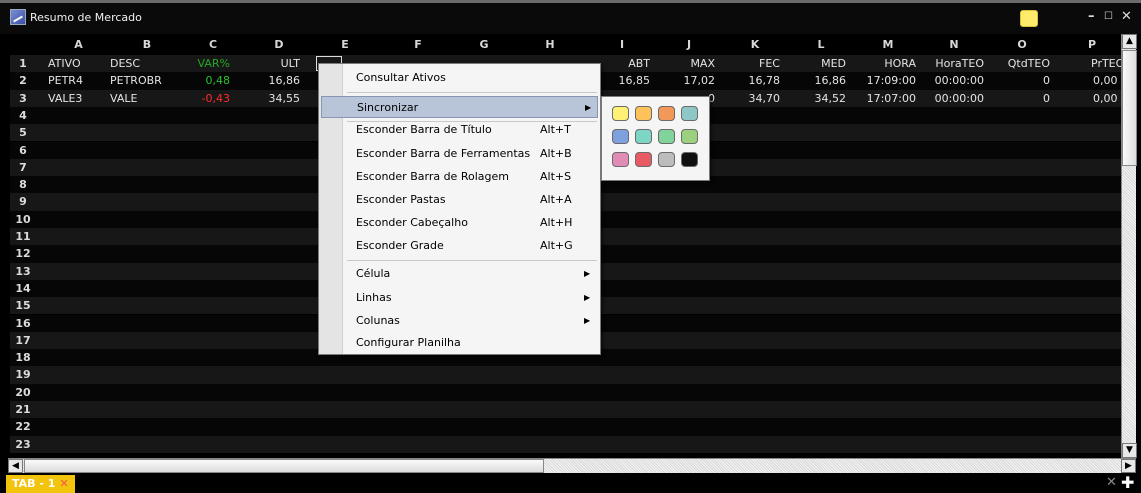  I want to click on horizontal-scrollbar: ◀ ▶, so click(572, 465).